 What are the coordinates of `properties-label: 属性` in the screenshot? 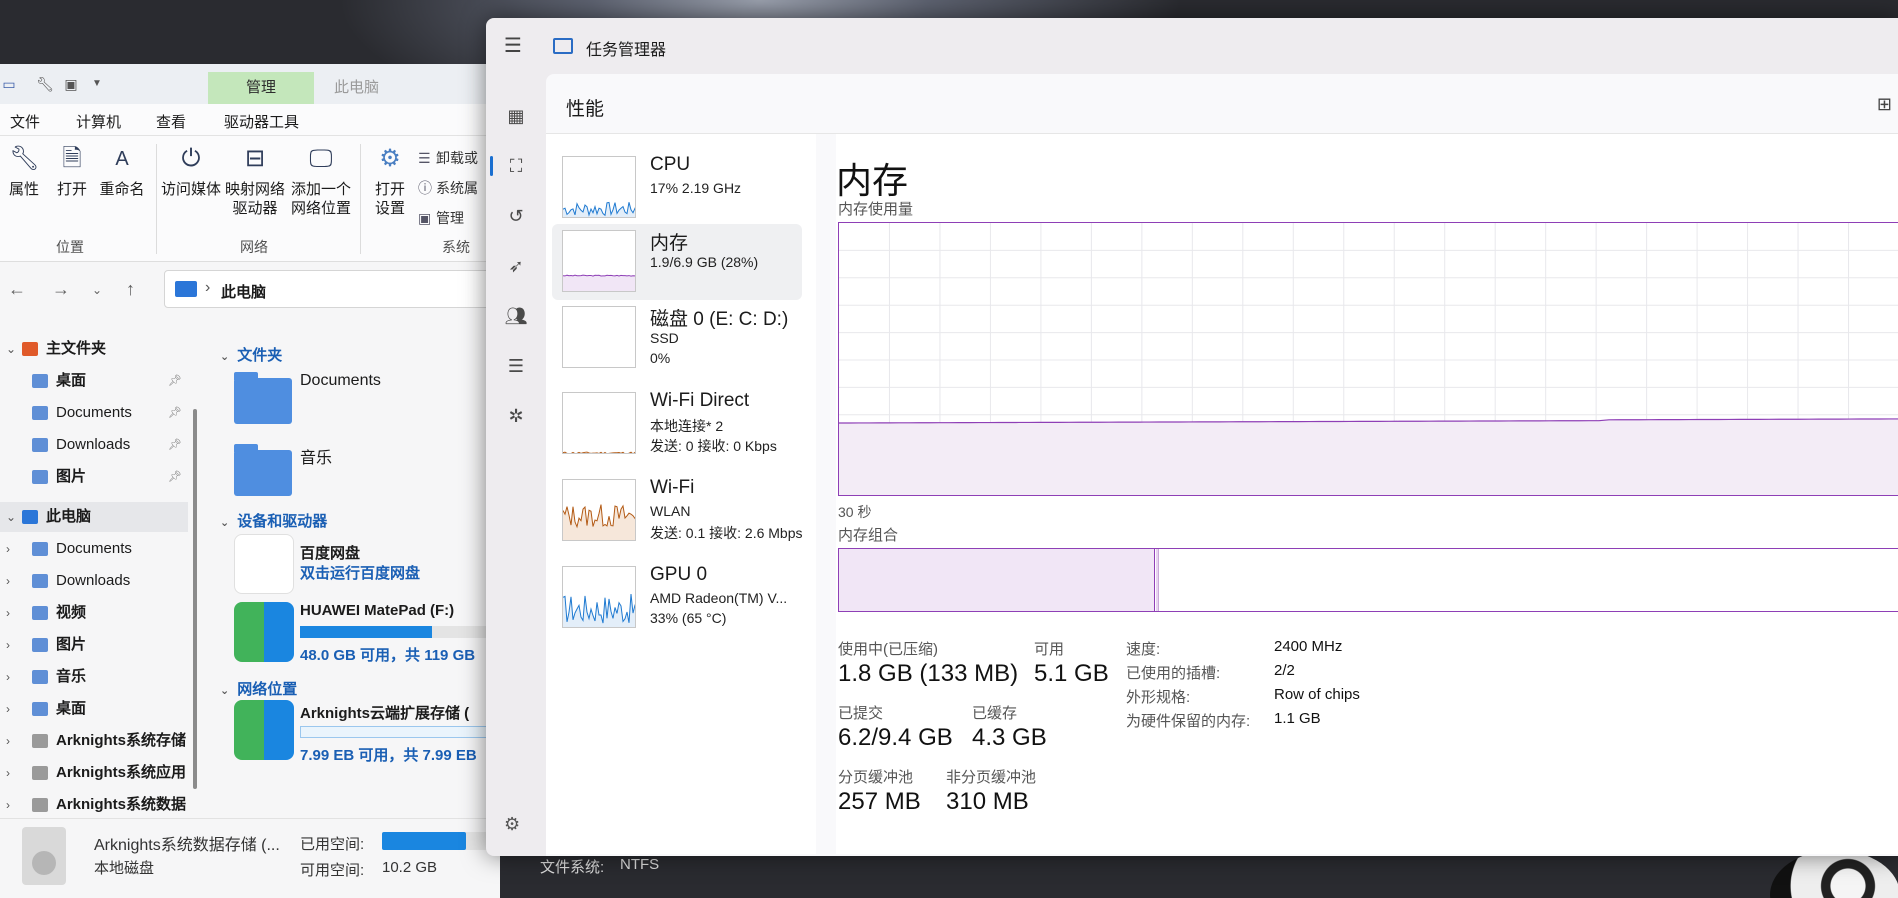 It's located at (23, 189).